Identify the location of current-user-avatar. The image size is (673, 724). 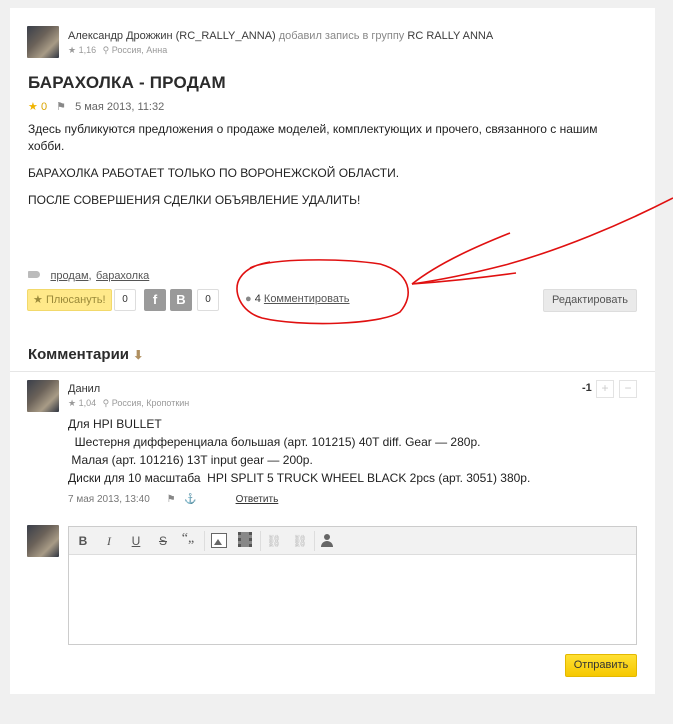
(43, 541).